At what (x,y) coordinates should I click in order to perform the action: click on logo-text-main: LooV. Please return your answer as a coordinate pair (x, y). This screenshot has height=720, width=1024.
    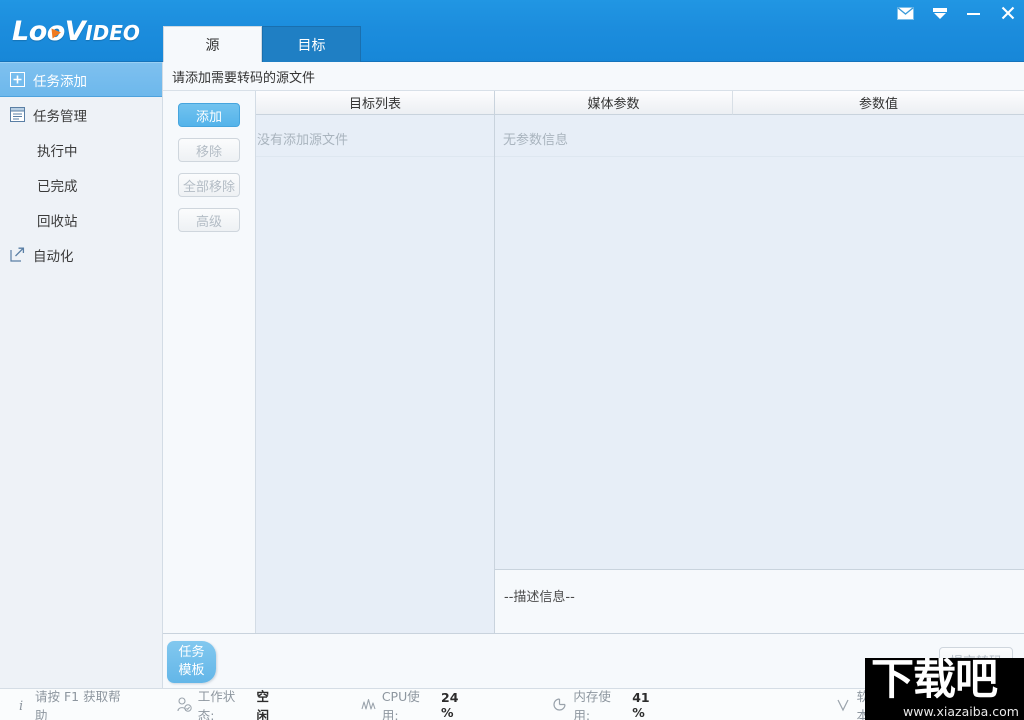
    Looking at the image, I should click on (49, 31).